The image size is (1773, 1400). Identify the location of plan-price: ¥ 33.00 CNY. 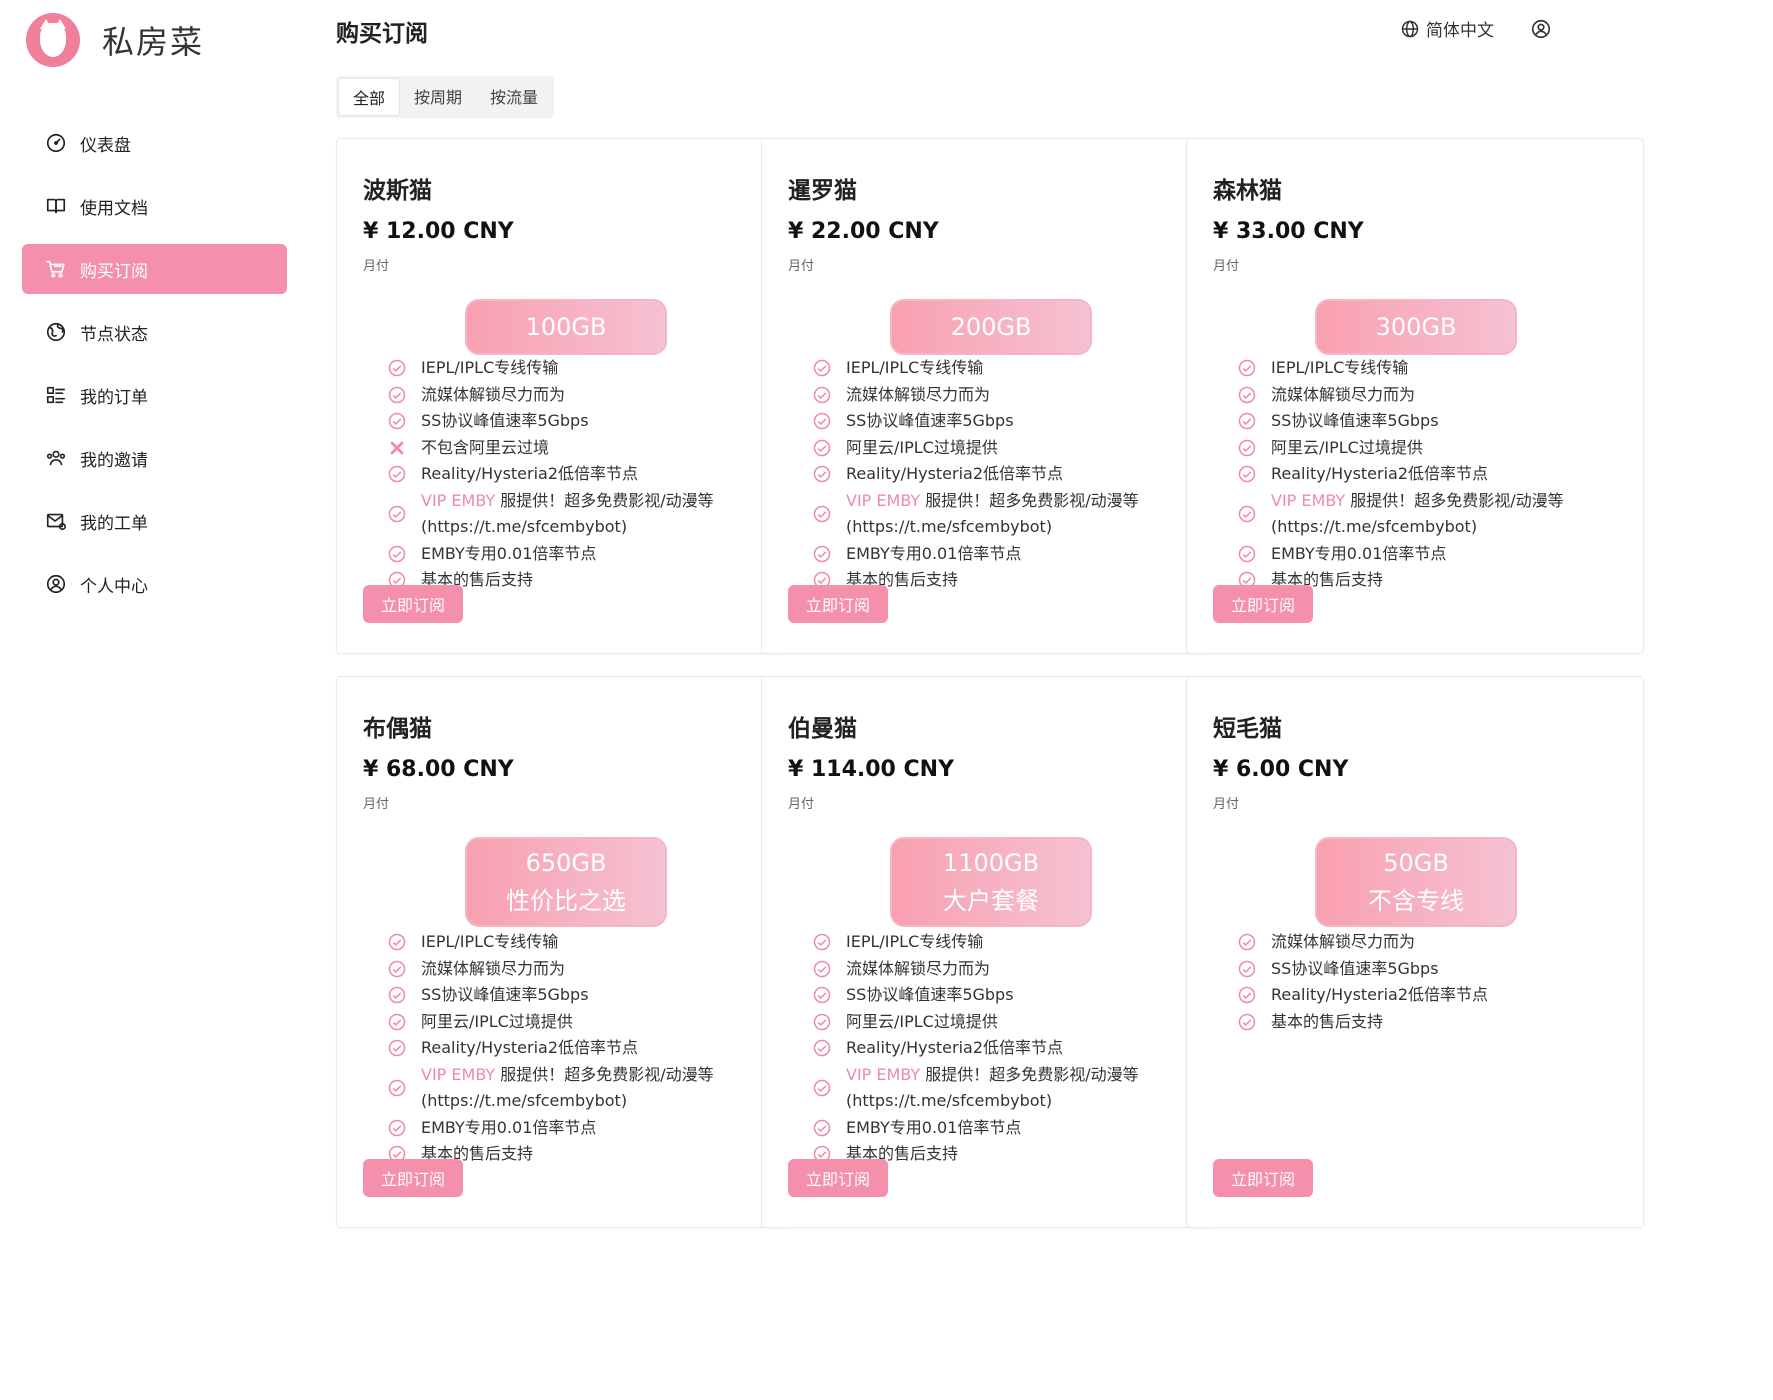
(1288, 231).